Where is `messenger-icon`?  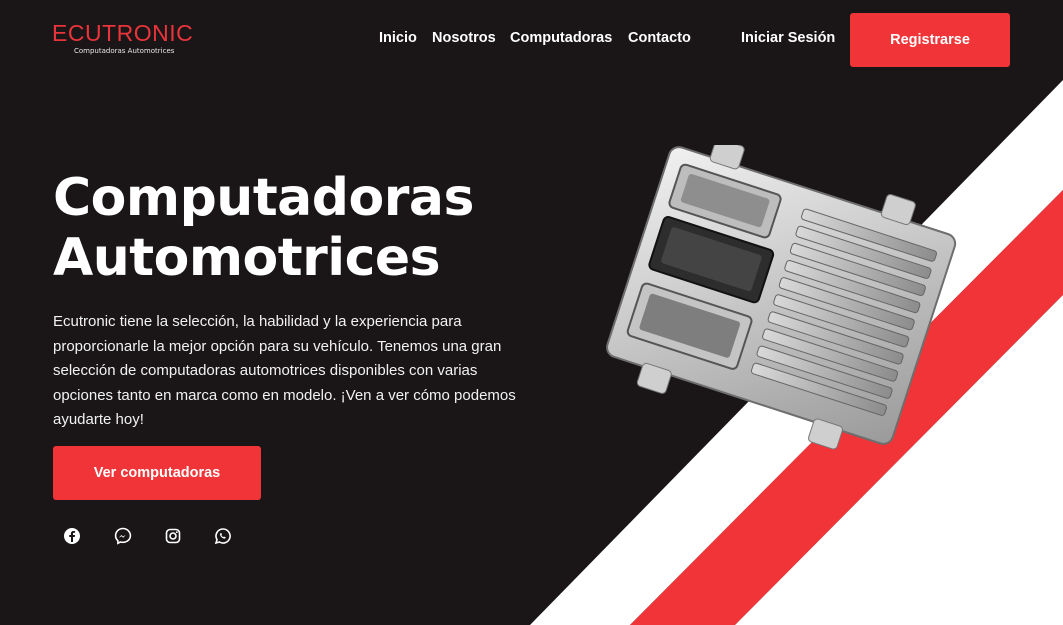
messenger-icon is located at coordinates (123, 536).